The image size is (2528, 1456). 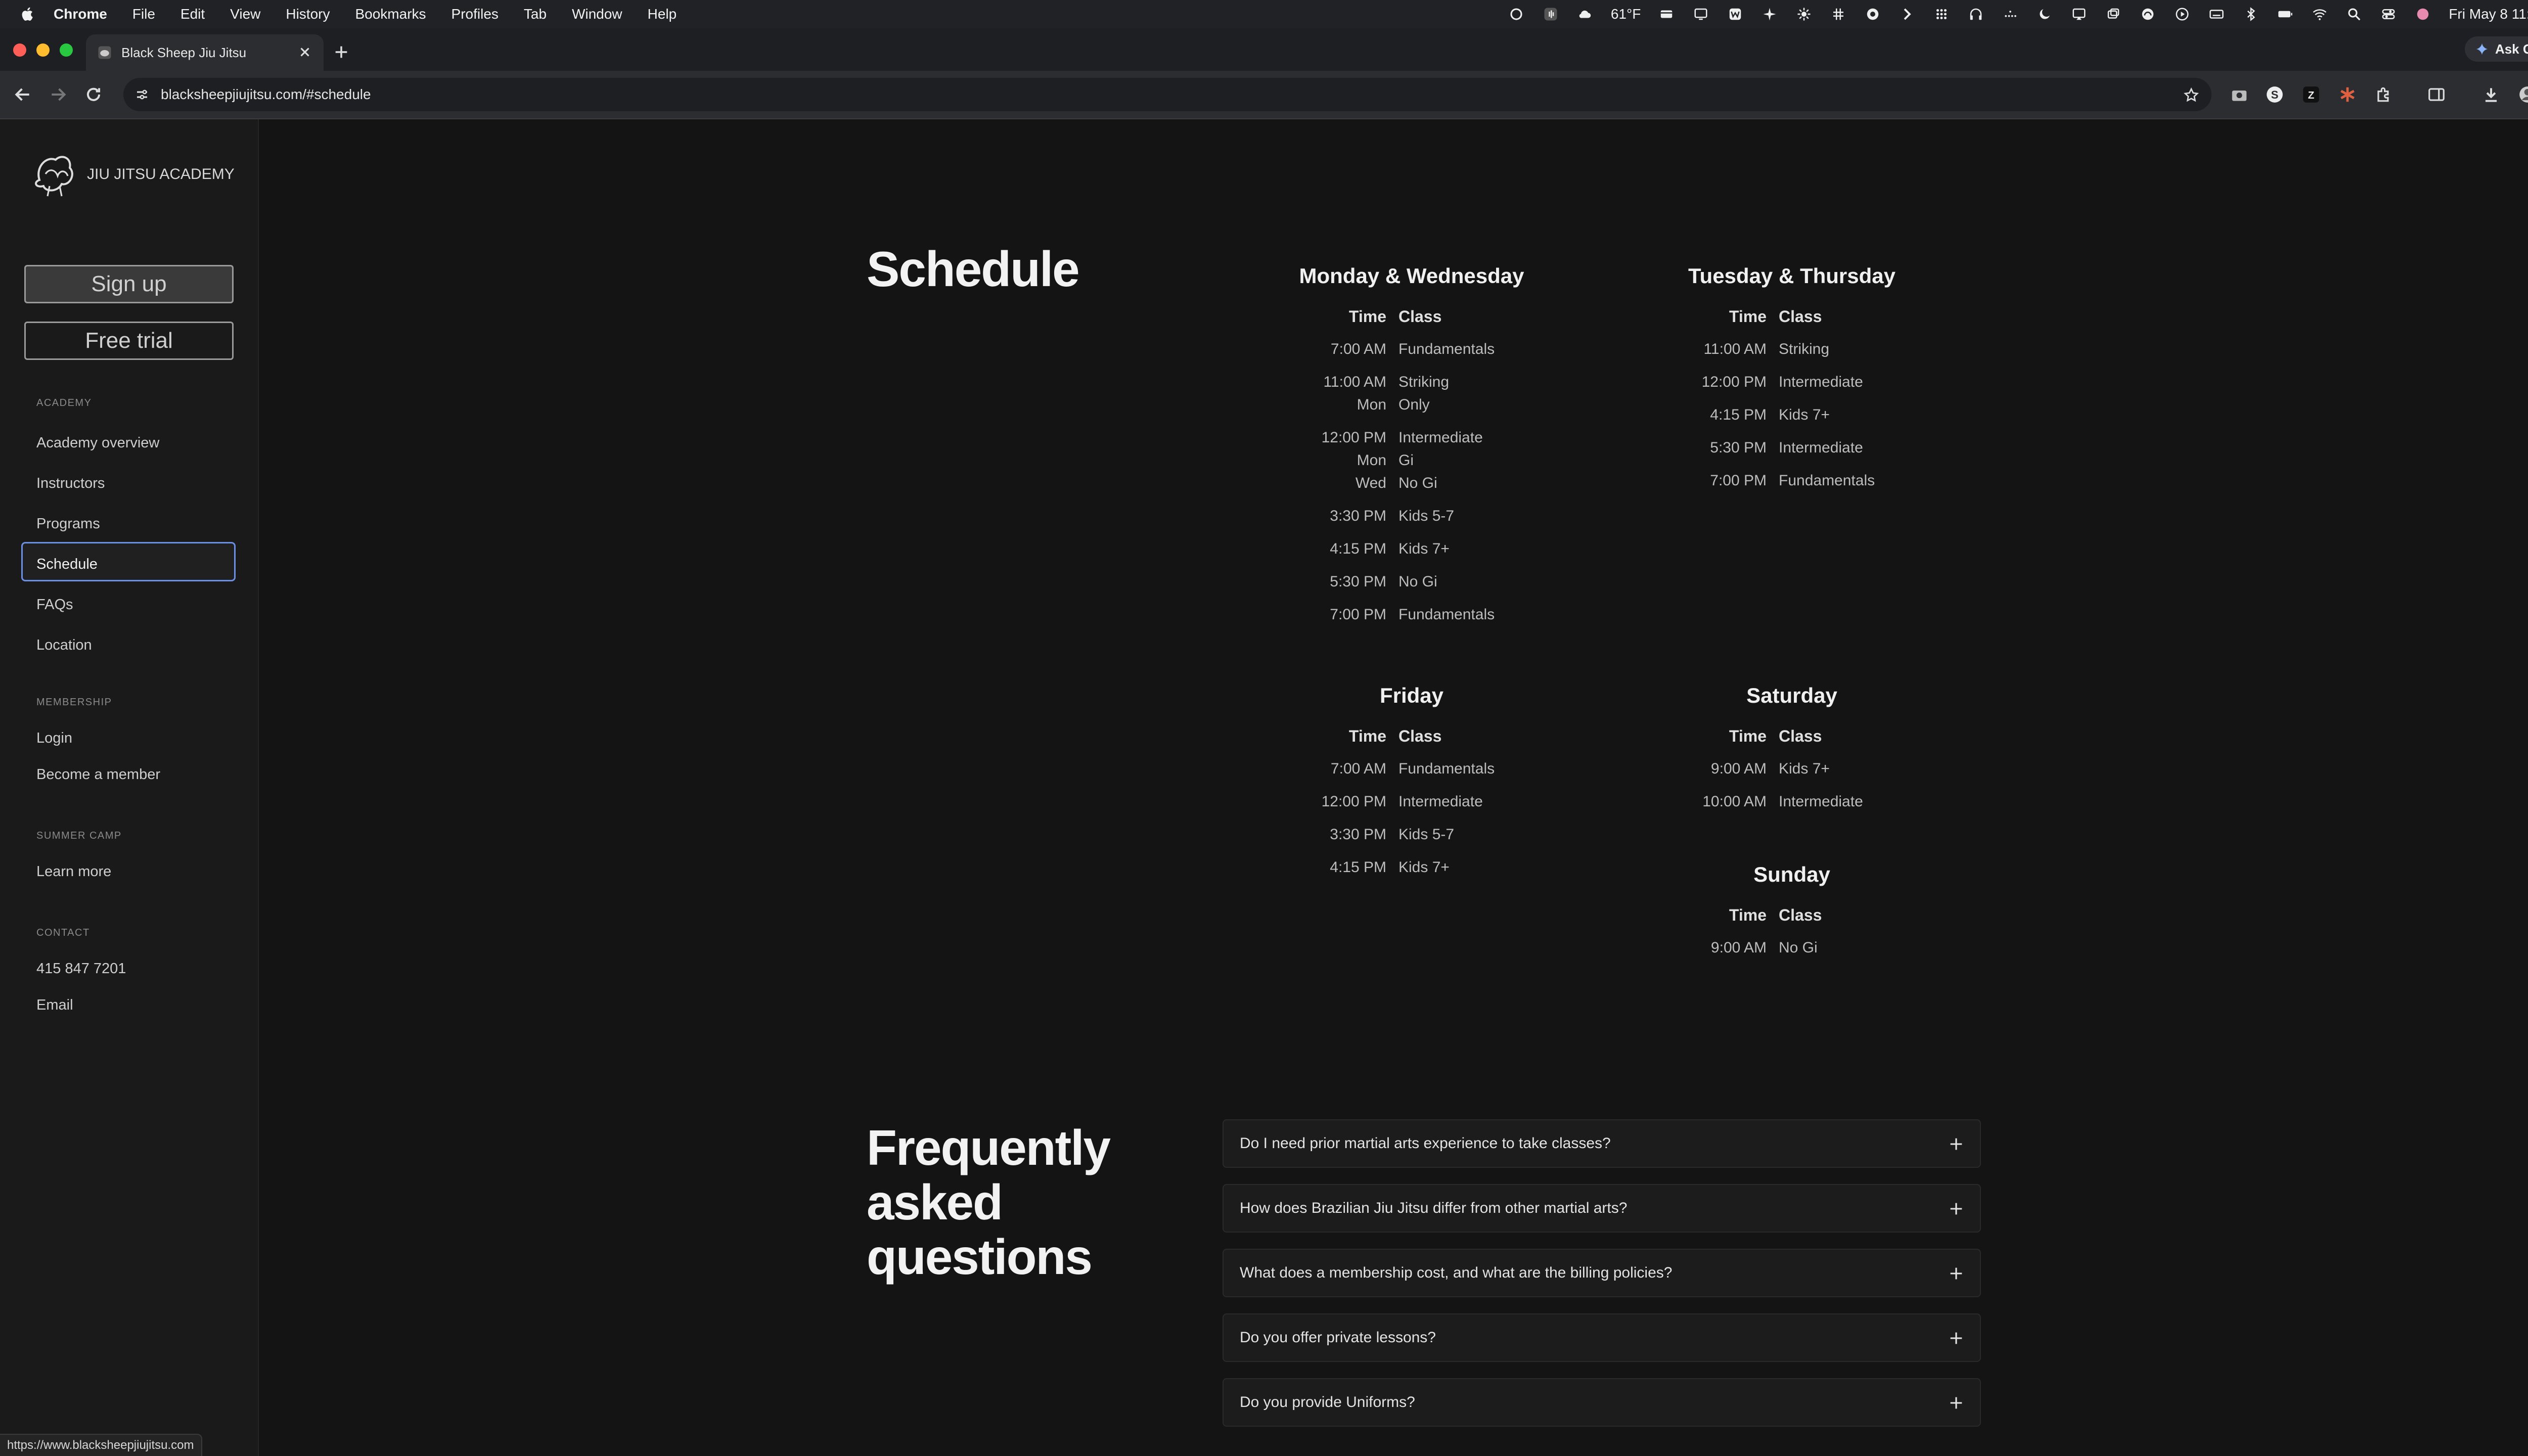 I want to click on browser-tab-active: Black Sheep Jiu Jitsu, so click(x=205, y=52).